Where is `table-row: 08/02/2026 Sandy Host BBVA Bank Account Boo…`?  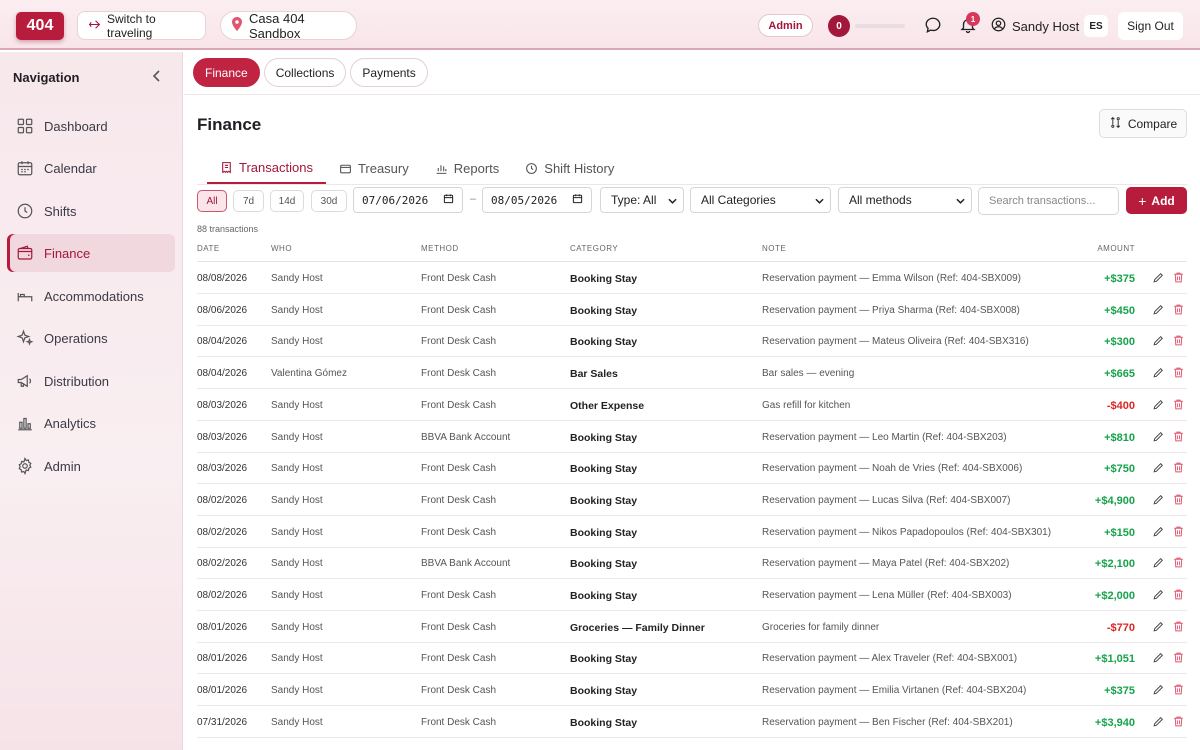 table-row: 08/02/2026 Sandy Host BBVA Bank Account Boo… is located at coordinates (692, 563).